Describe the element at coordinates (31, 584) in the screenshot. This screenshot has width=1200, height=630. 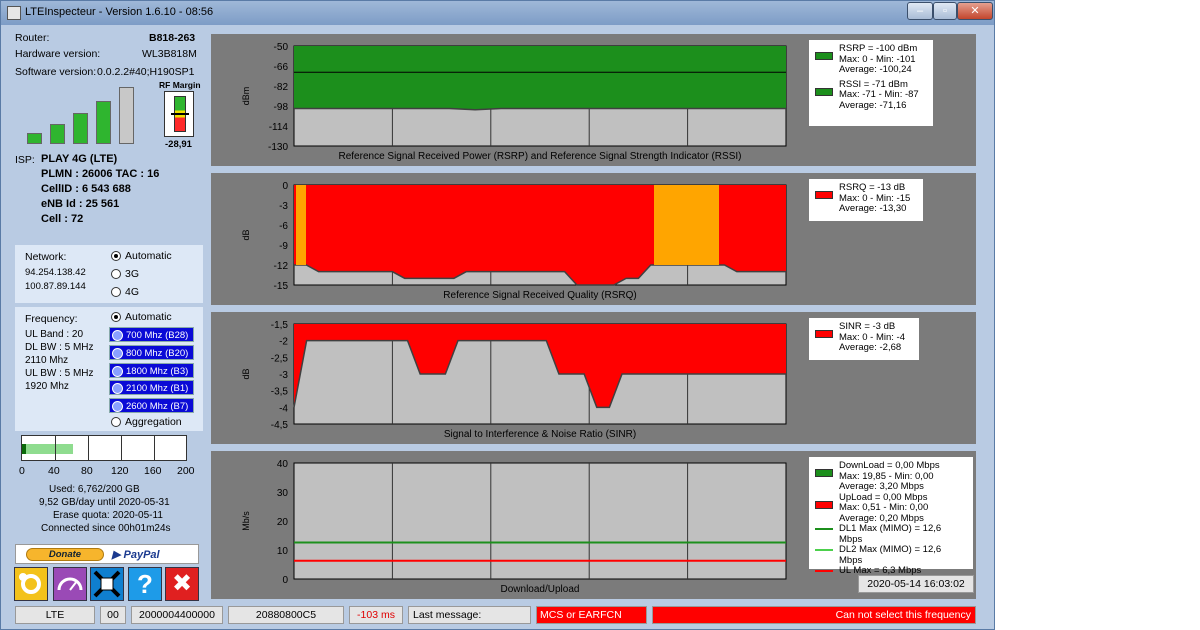
I see `gear-icon` at that location.